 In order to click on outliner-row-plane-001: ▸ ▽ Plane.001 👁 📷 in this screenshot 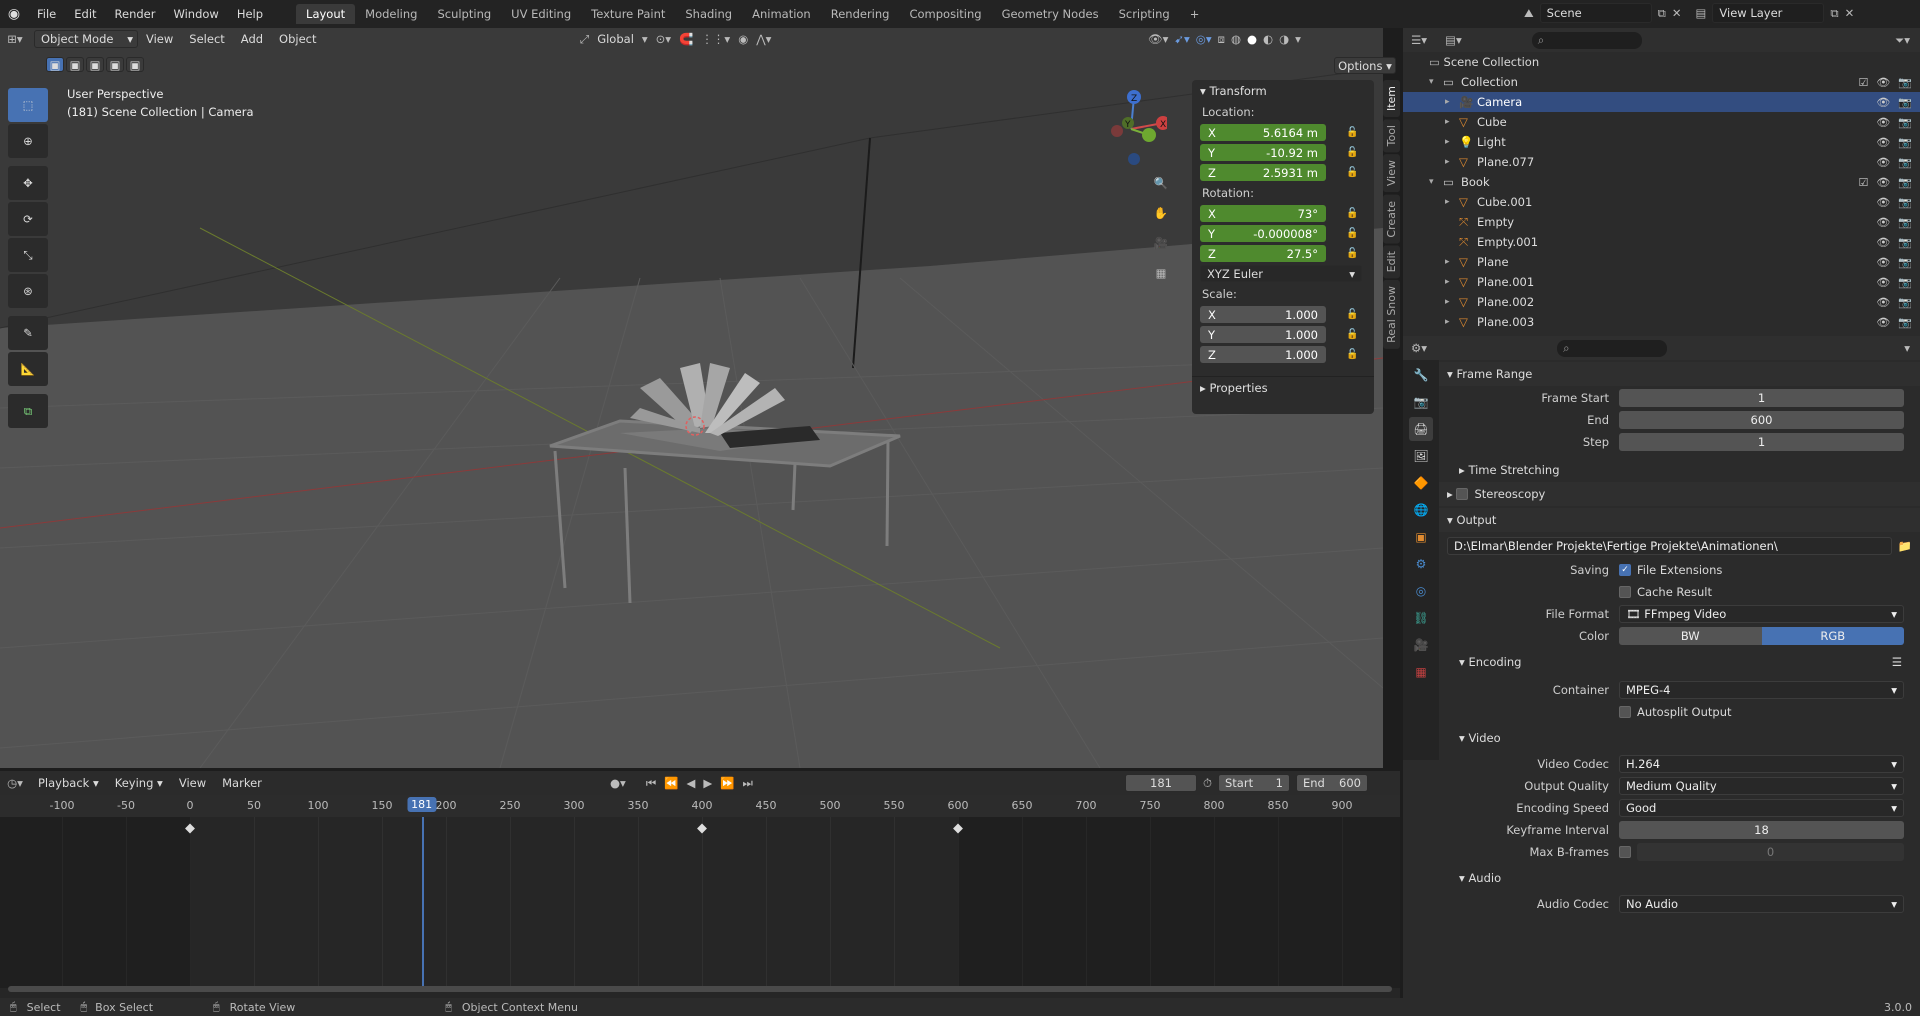, I will do `click(1661, 282)`.